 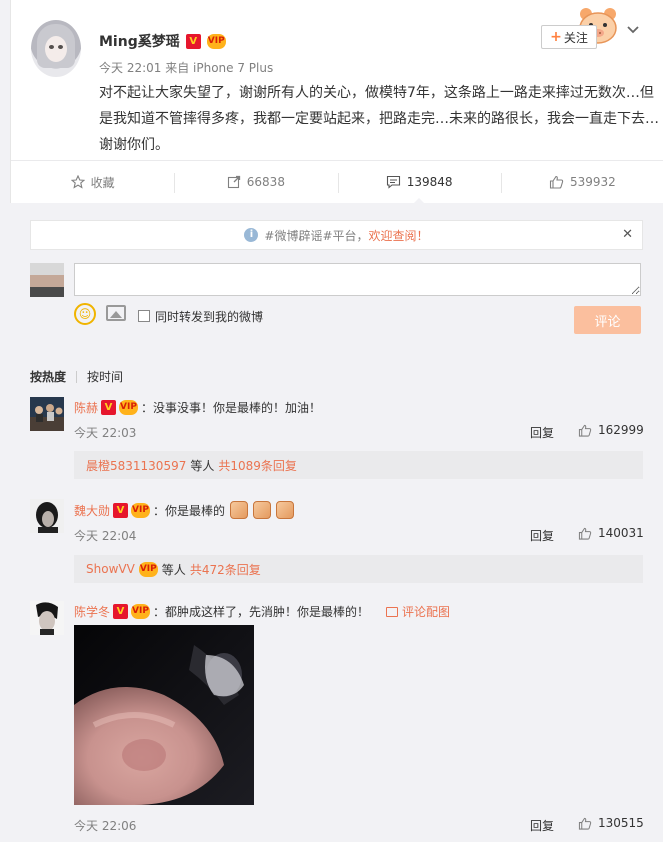 What do you see at coordinates (399, 235) in the screenshot?
I see `notice-link: 欢迎查阅！` at bounding box center [399, 235].